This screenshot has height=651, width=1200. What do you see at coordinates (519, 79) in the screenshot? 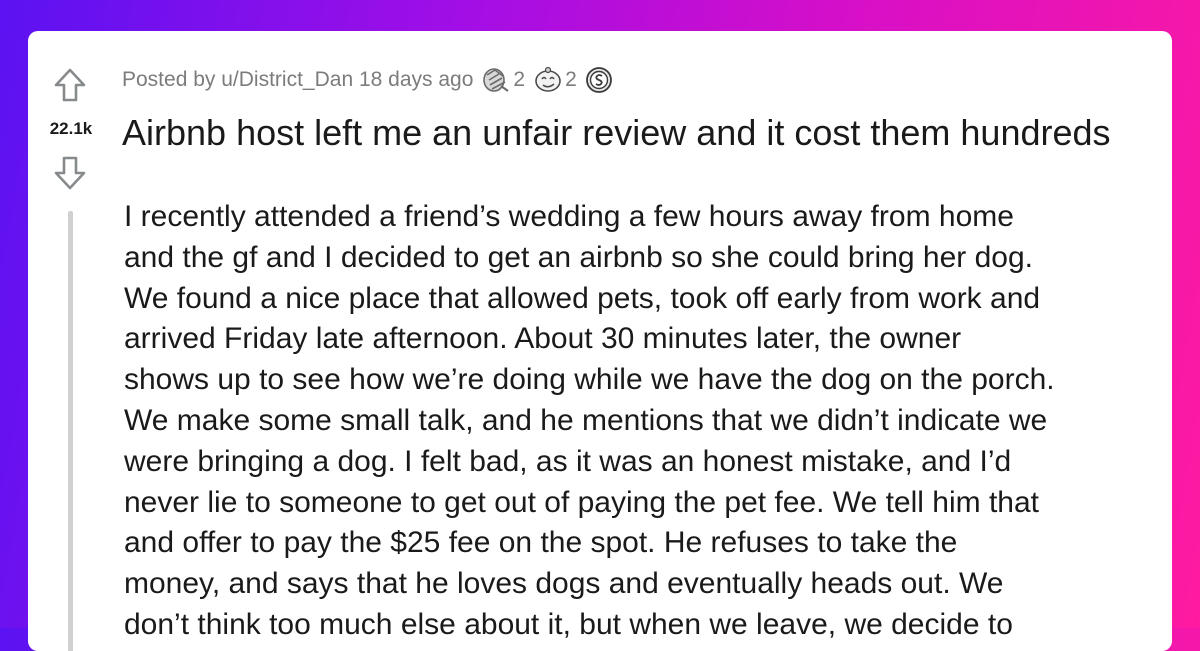
I see `award-hands-count: 2` at bounding box center [519, 79].